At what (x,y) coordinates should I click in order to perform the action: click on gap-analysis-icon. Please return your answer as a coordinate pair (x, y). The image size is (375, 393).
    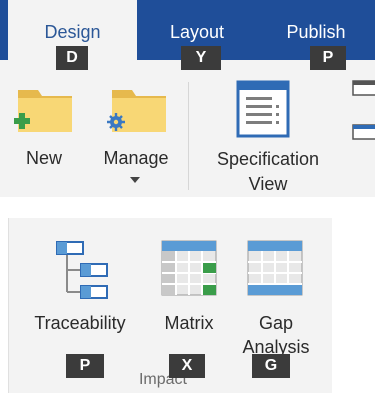
    Looking at the image, I should click on (275, 268).